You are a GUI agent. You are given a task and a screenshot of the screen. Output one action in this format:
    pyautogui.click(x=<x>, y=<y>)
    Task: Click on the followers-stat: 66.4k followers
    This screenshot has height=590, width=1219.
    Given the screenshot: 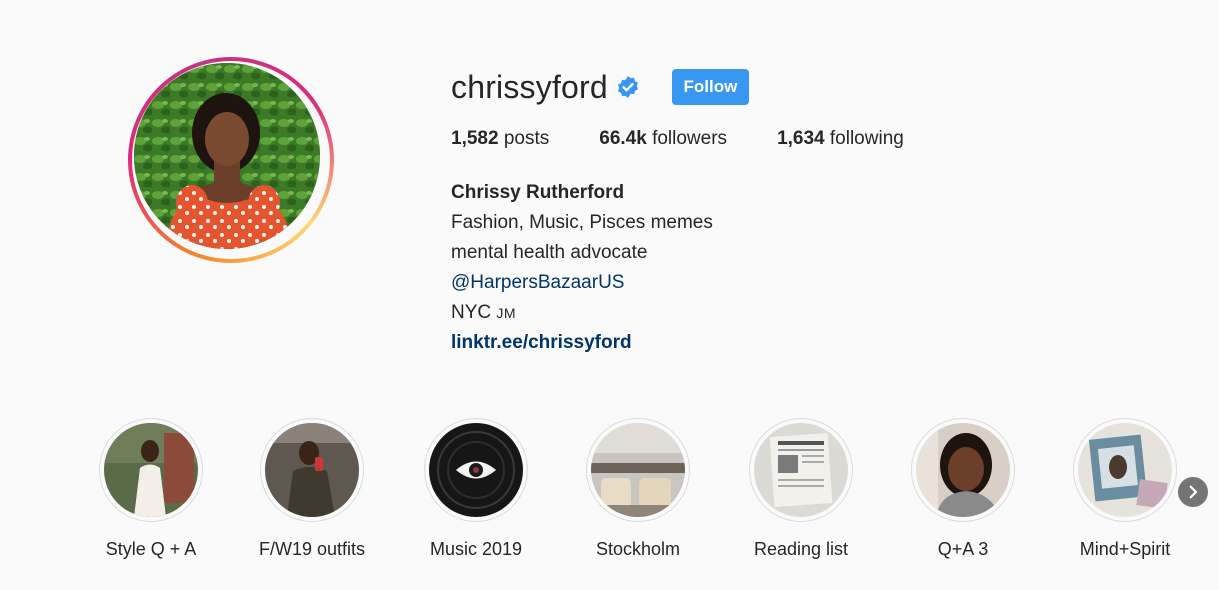 What is the action you would take?
    pyautogui.click(x=663, y=139)
    